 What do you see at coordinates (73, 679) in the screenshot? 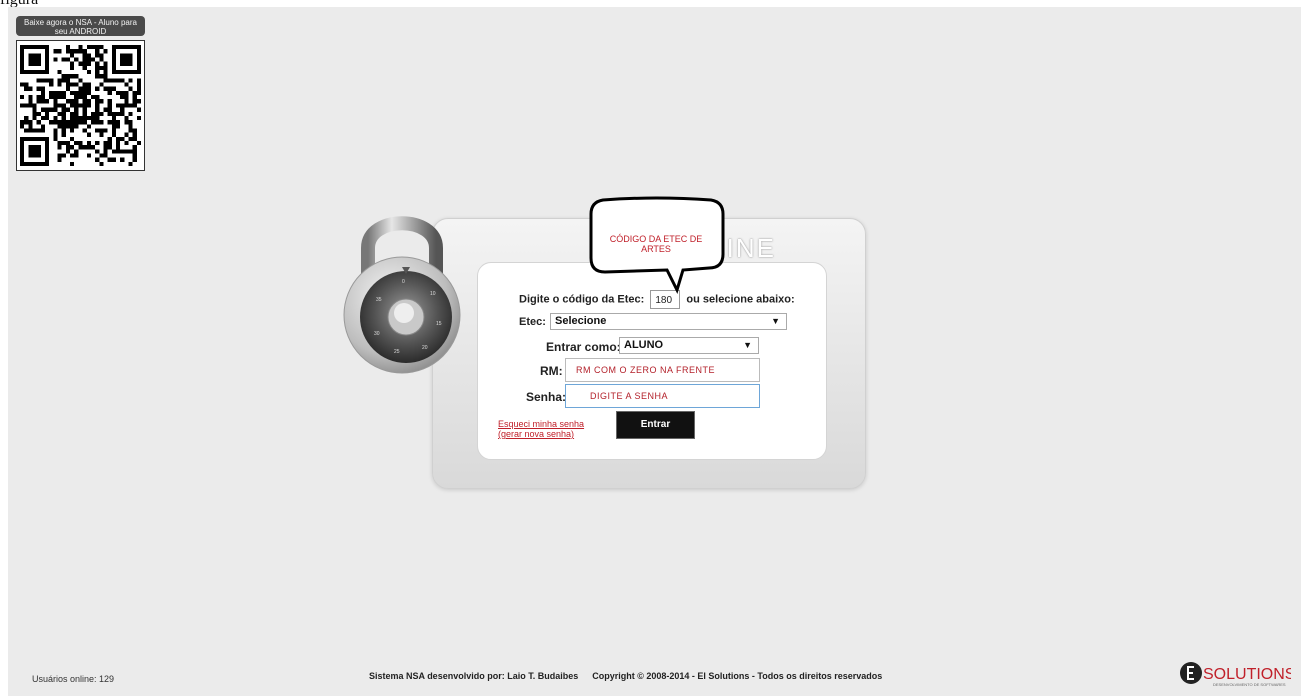
I see `users-online: Usuários online: 129` at bounding box center [73, 679].